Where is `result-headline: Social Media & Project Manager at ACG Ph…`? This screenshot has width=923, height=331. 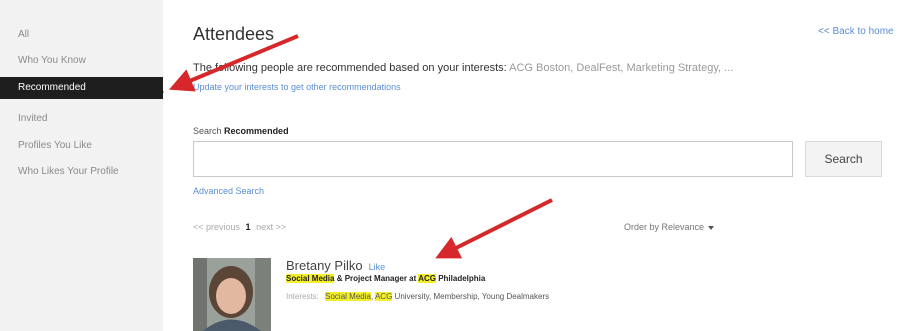 result-headline: Social Media & Project Manager at ACG Ph… is located at coordinates (385, 278).